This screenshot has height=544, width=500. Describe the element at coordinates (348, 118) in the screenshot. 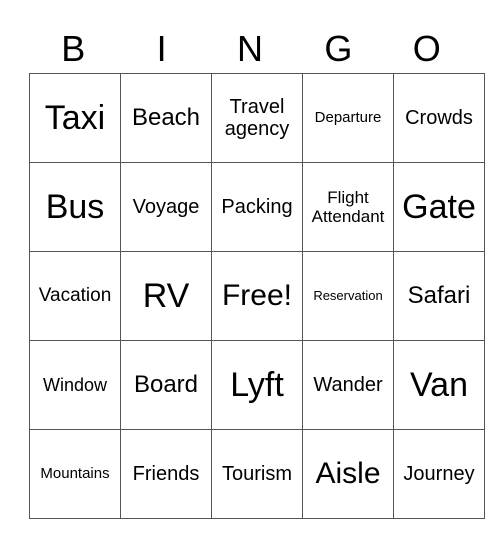

I see `bingo-cell: Departure` at that location.